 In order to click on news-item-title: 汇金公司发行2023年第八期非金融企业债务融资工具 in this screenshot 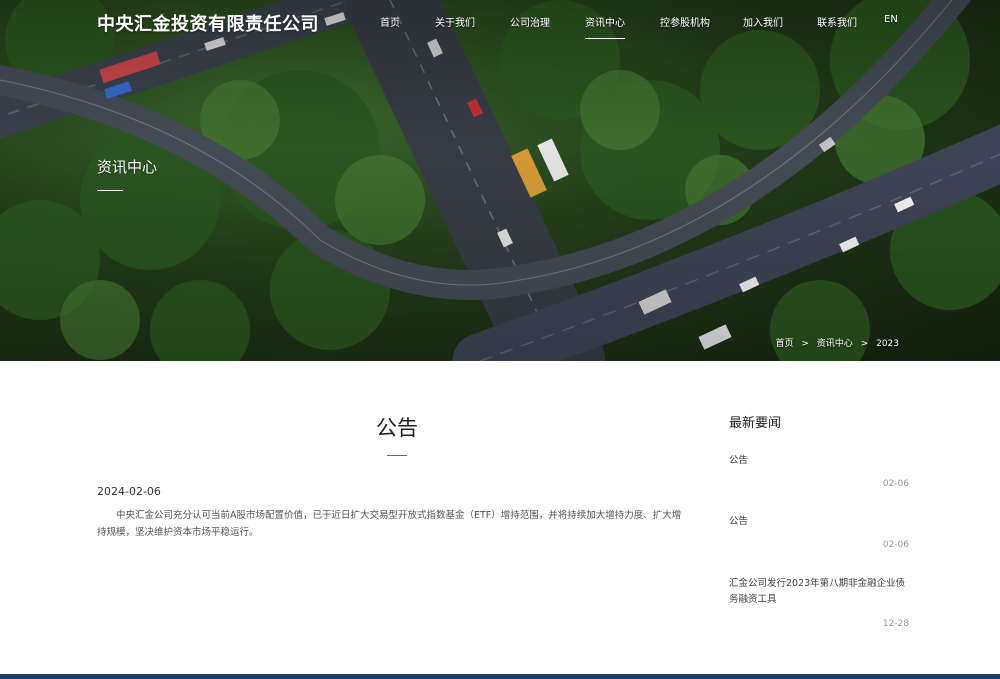, I will do `click(819, 592)`.